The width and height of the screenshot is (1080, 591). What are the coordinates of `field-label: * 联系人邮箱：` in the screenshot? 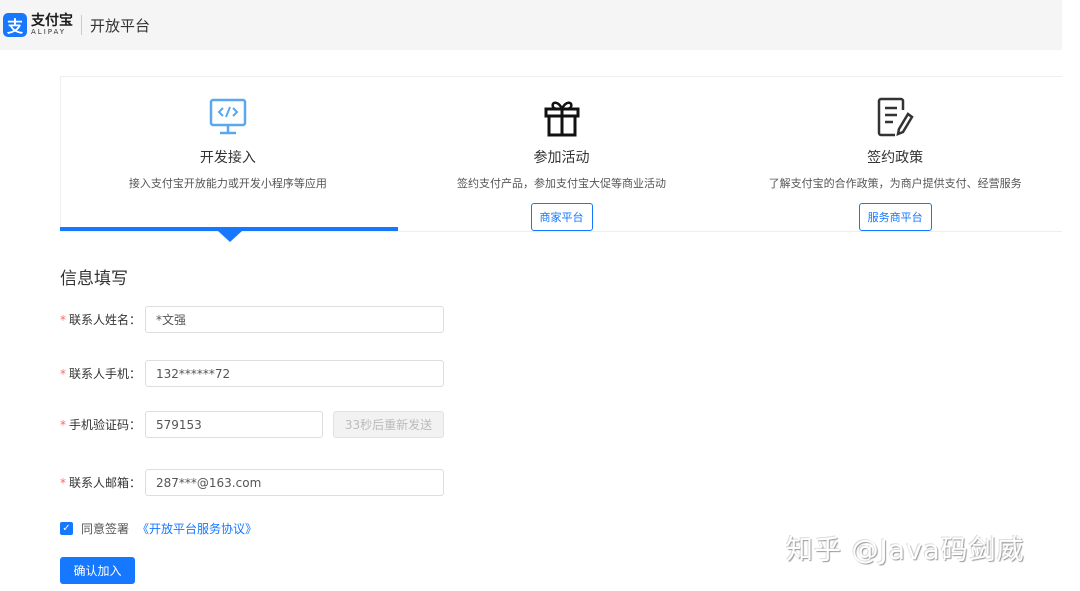 It's located at (102, 482).